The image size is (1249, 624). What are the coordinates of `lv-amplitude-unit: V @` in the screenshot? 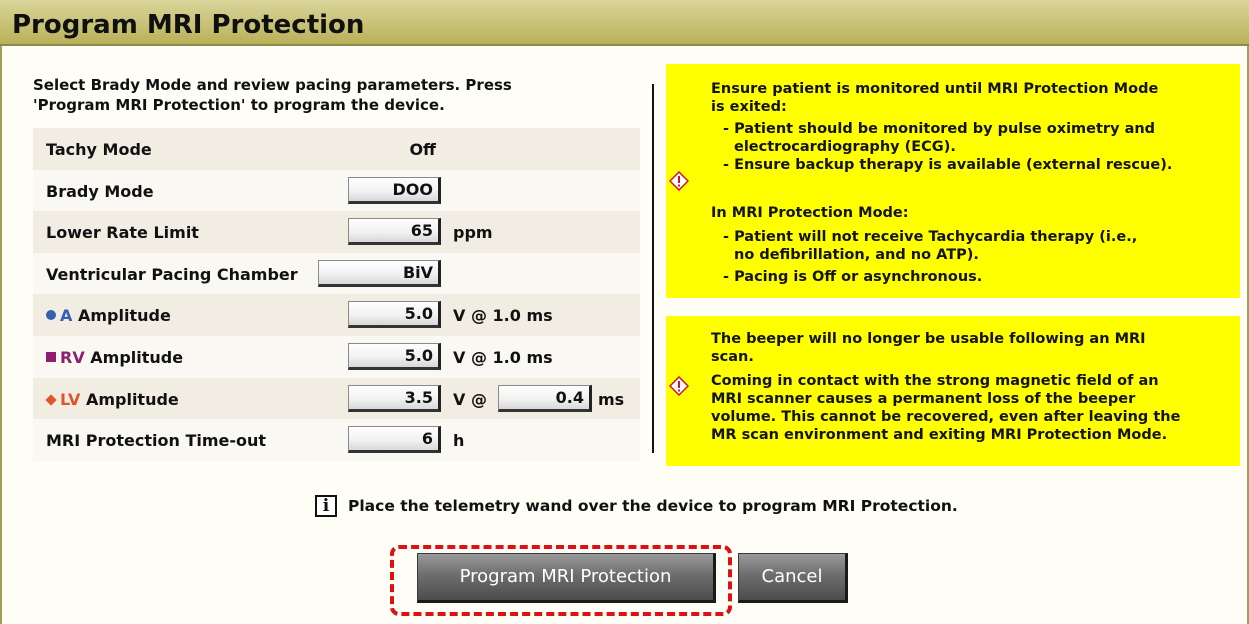 It's located at (470, 399).